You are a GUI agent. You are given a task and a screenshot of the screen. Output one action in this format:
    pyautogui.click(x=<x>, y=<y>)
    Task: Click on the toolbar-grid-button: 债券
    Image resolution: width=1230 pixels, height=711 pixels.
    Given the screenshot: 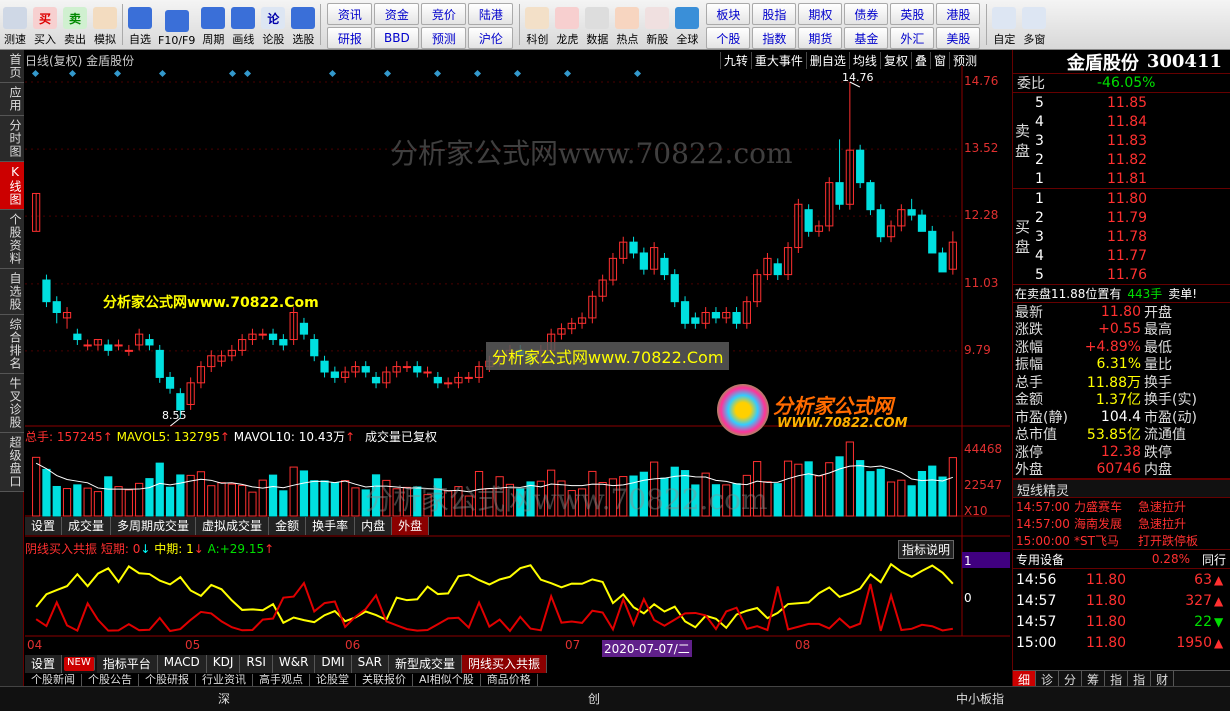 What is the action you would take?
    pyautogui.click(x=866, y=14)
    